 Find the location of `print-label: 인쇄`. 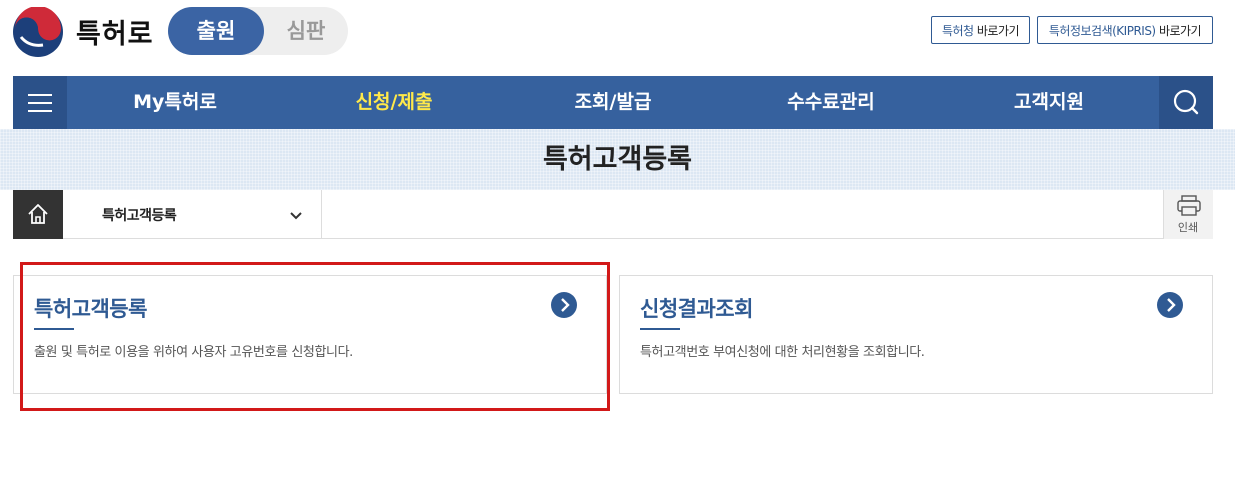

print-label: 인쇄 is located at coordinates (1188, 227).